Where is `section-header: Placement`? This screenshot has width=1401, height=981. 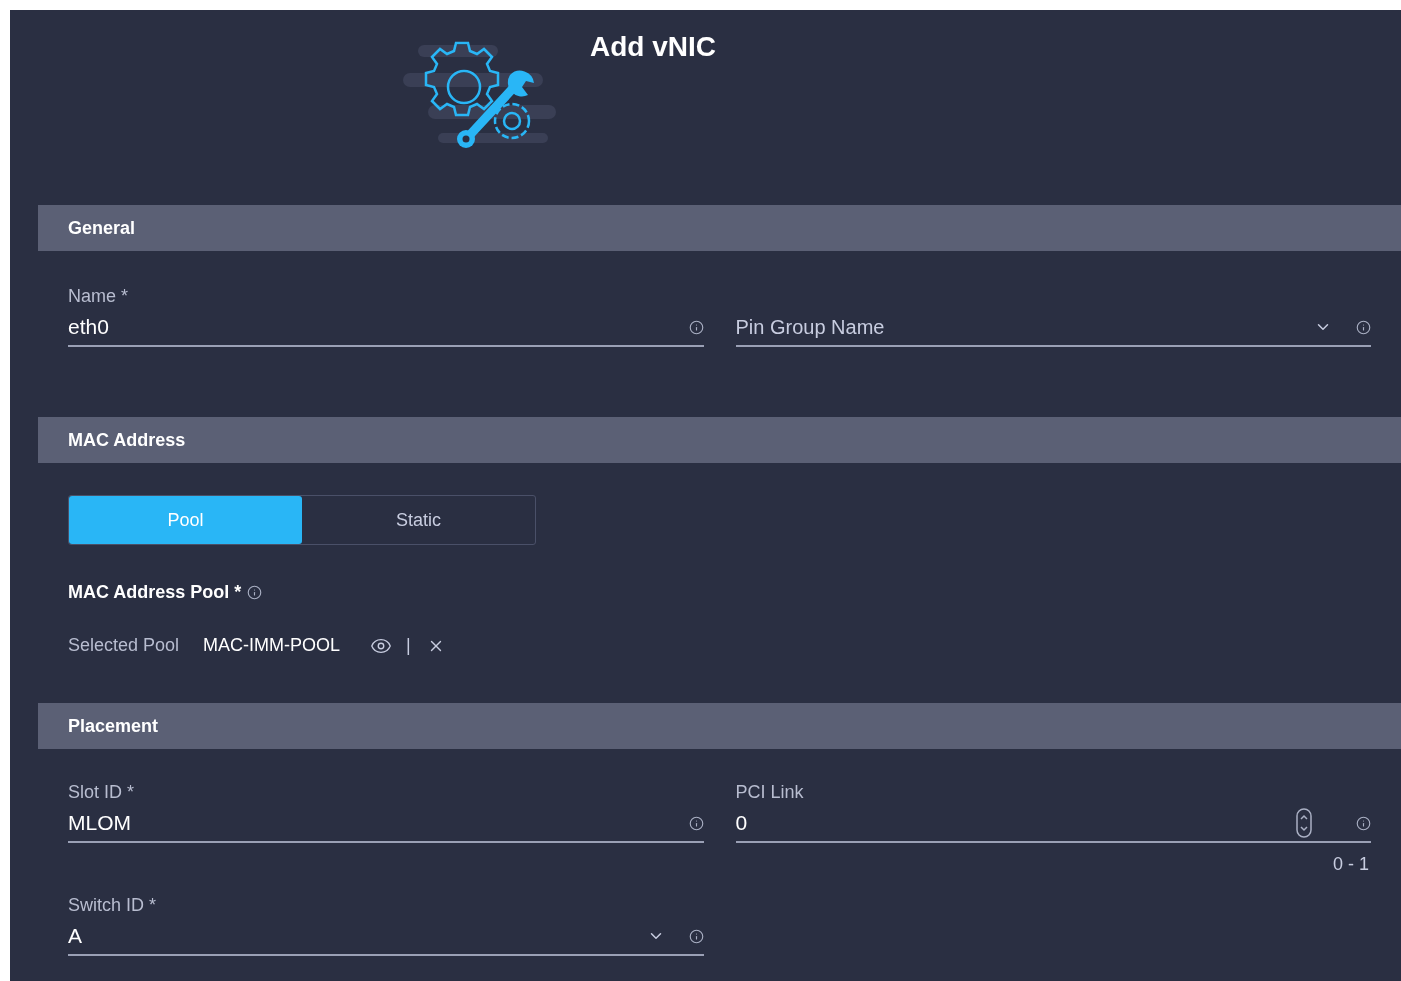
section-header: Placement is located at coordinates (719, 726).